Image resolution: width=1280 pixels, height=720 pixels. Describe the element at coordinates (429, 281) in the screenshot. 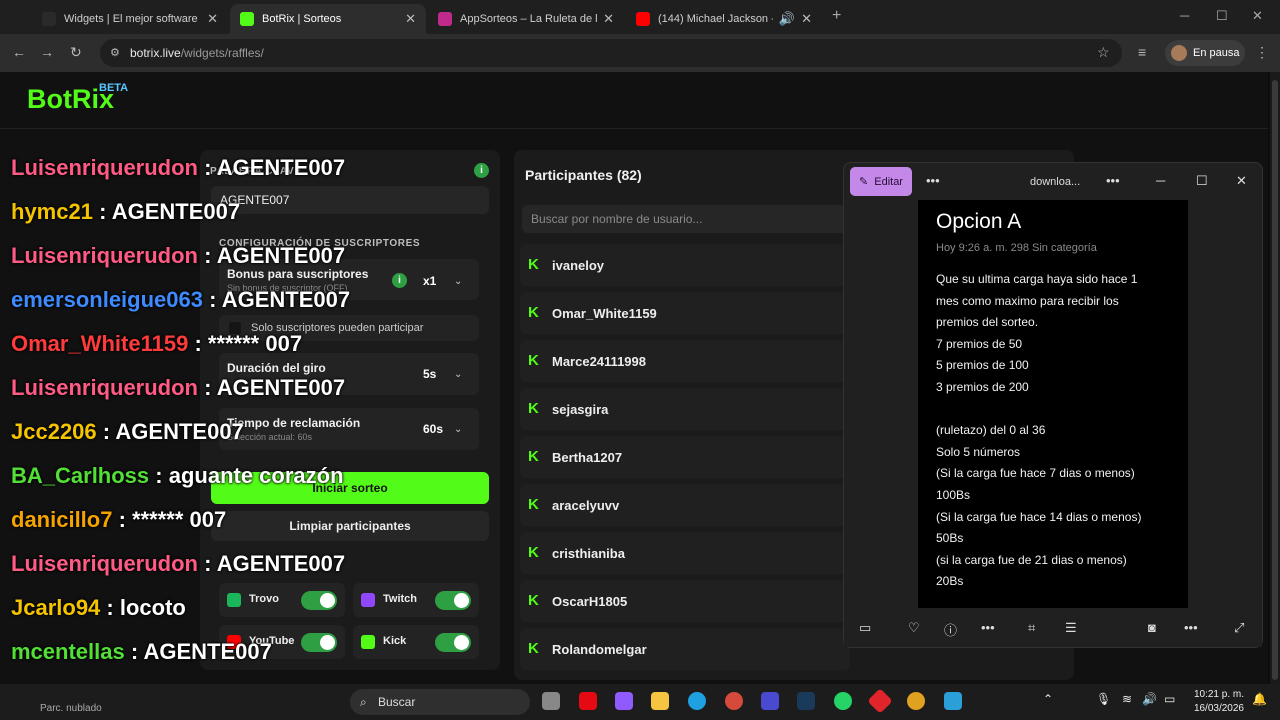

I see `bonus-multiplier-select: x1` at that location.